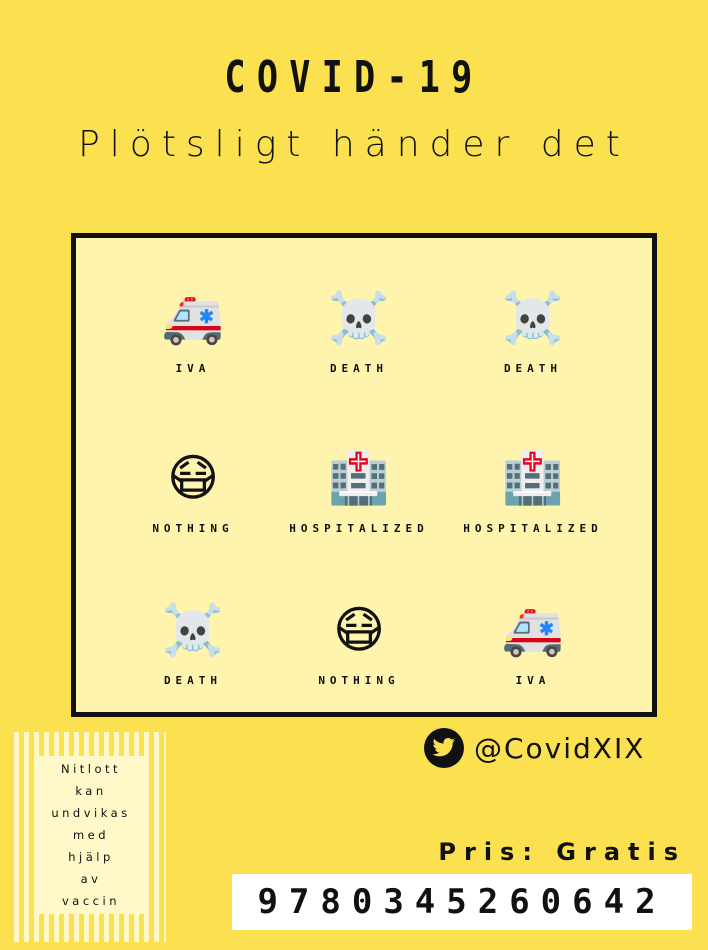  Describe the element at coordinates (91, 791) in the screenshot. I see `slogan-line: kan` at that location.